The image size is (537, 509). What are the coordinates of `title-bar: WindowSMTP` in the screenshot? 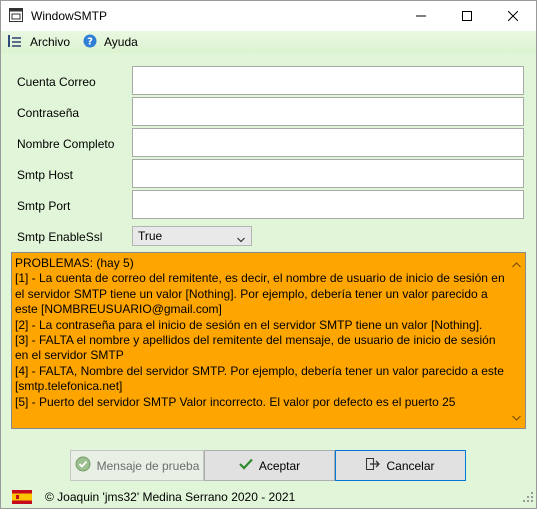 It's located at (268, 16).